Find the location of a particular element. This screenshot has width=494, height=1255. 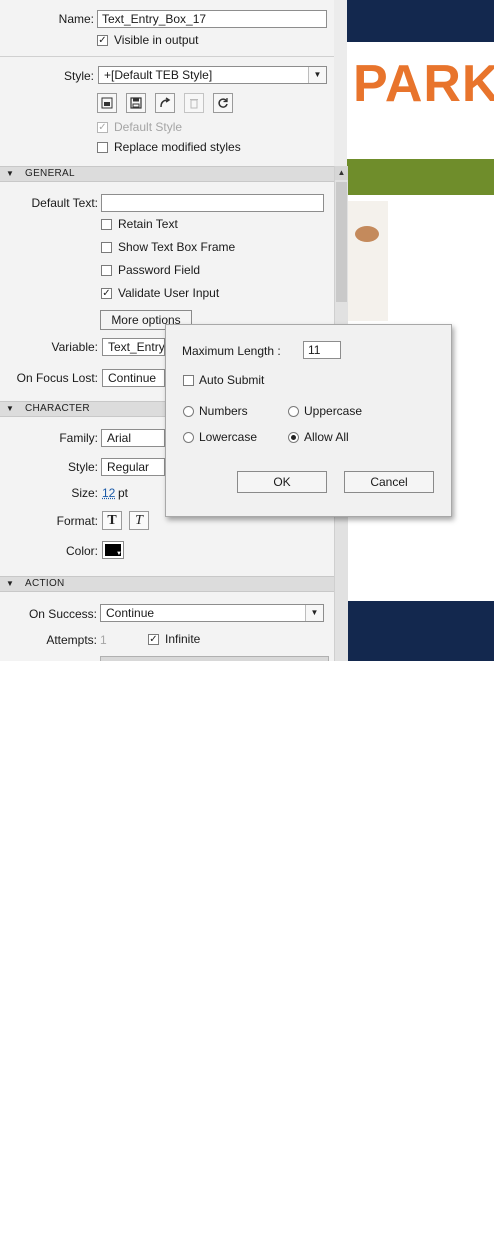

on-success-select: Continue ▼ is located at coordinates (212, 613).